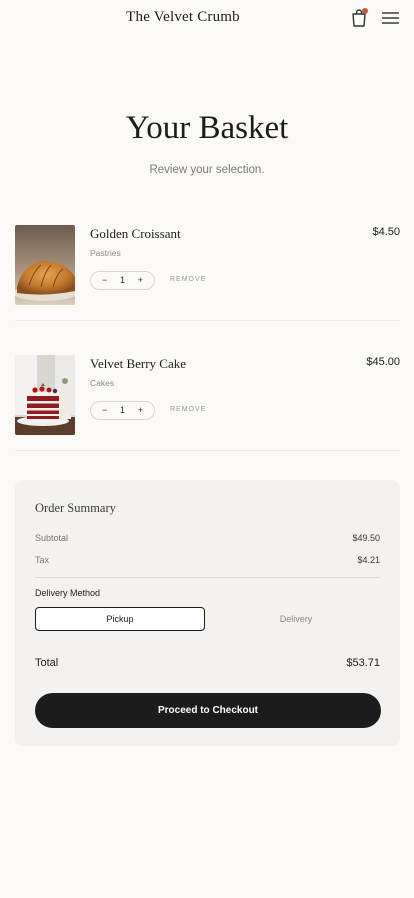 This screenshot has width=414, height=898. What do you see at coordinates (45, 395) in the screenshot?
I see `velvet-cake-image` at bounding box center [45, 395].